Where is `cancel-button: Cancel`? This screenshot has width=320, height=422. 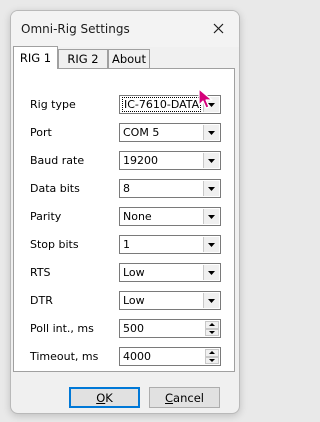 cancel-button: Cancel is located at coordinates (184, 397).